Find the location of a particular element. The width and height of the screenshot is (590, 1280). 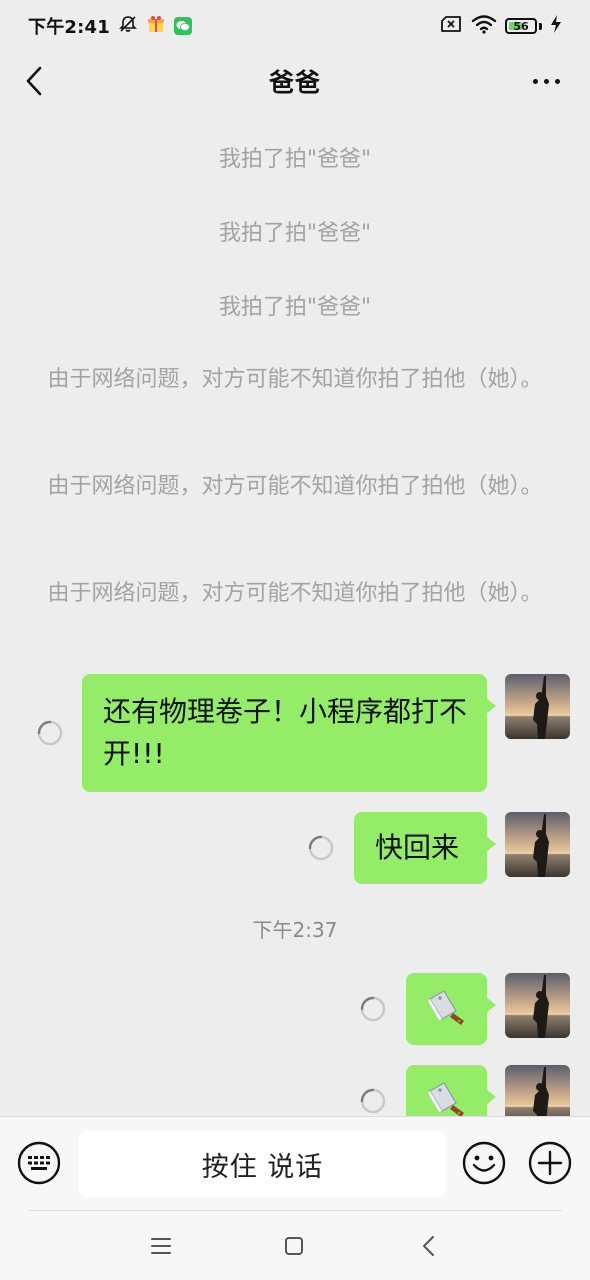

plus-icon is located at coordinates (550, 1163).